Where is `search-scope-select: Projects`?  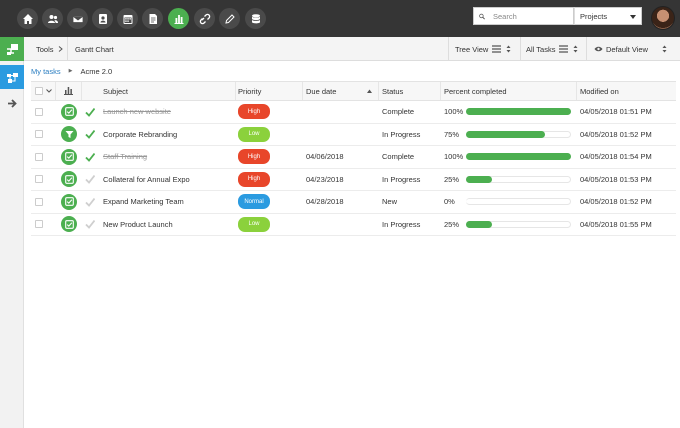 search-scope-select: Projects is located at coordinates (608, 16).